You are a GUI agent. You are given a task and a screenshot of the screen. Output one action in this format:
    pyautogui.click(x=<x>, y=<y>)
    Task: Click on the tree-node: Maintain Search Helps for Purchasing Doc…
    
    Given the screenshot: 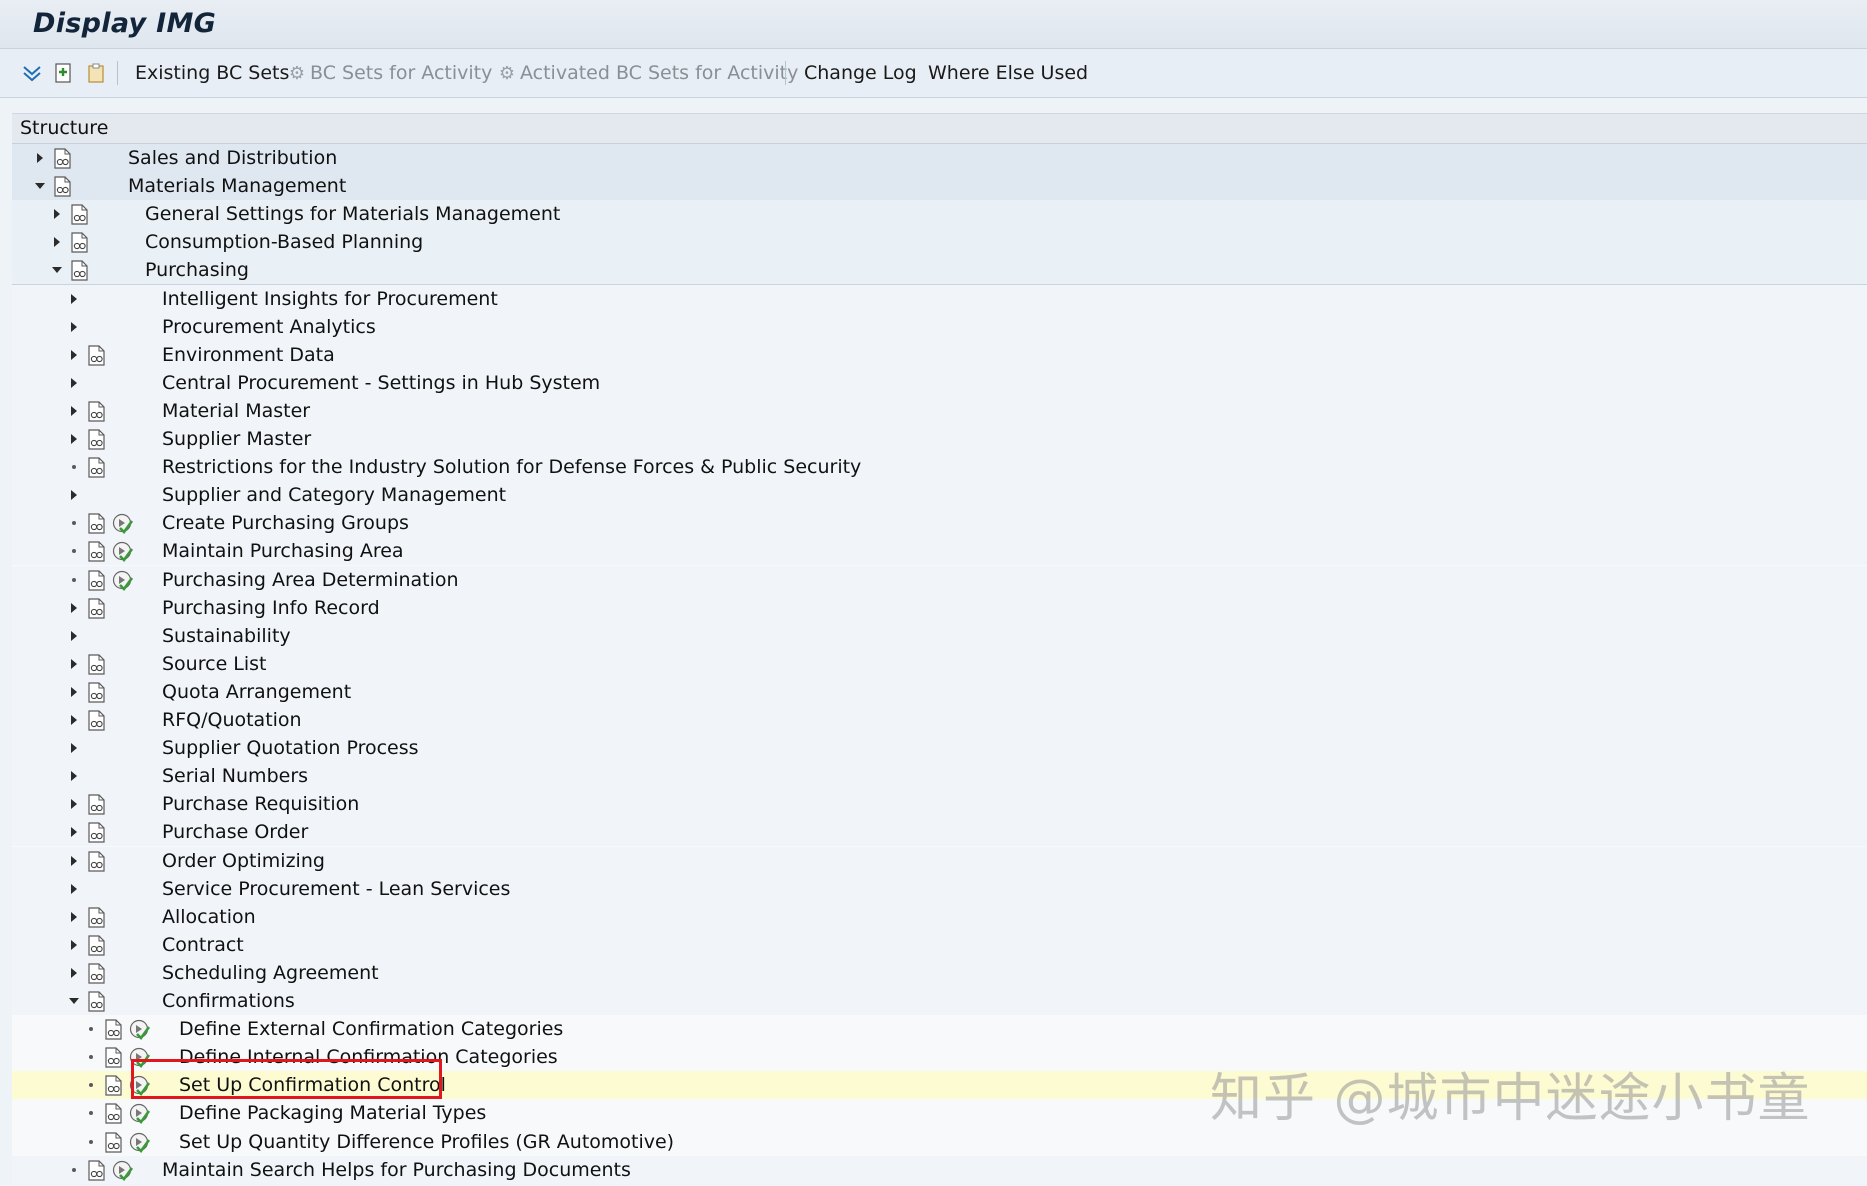 What is the action you would take?
    pyautogui.click(x=939, y=1169)
    